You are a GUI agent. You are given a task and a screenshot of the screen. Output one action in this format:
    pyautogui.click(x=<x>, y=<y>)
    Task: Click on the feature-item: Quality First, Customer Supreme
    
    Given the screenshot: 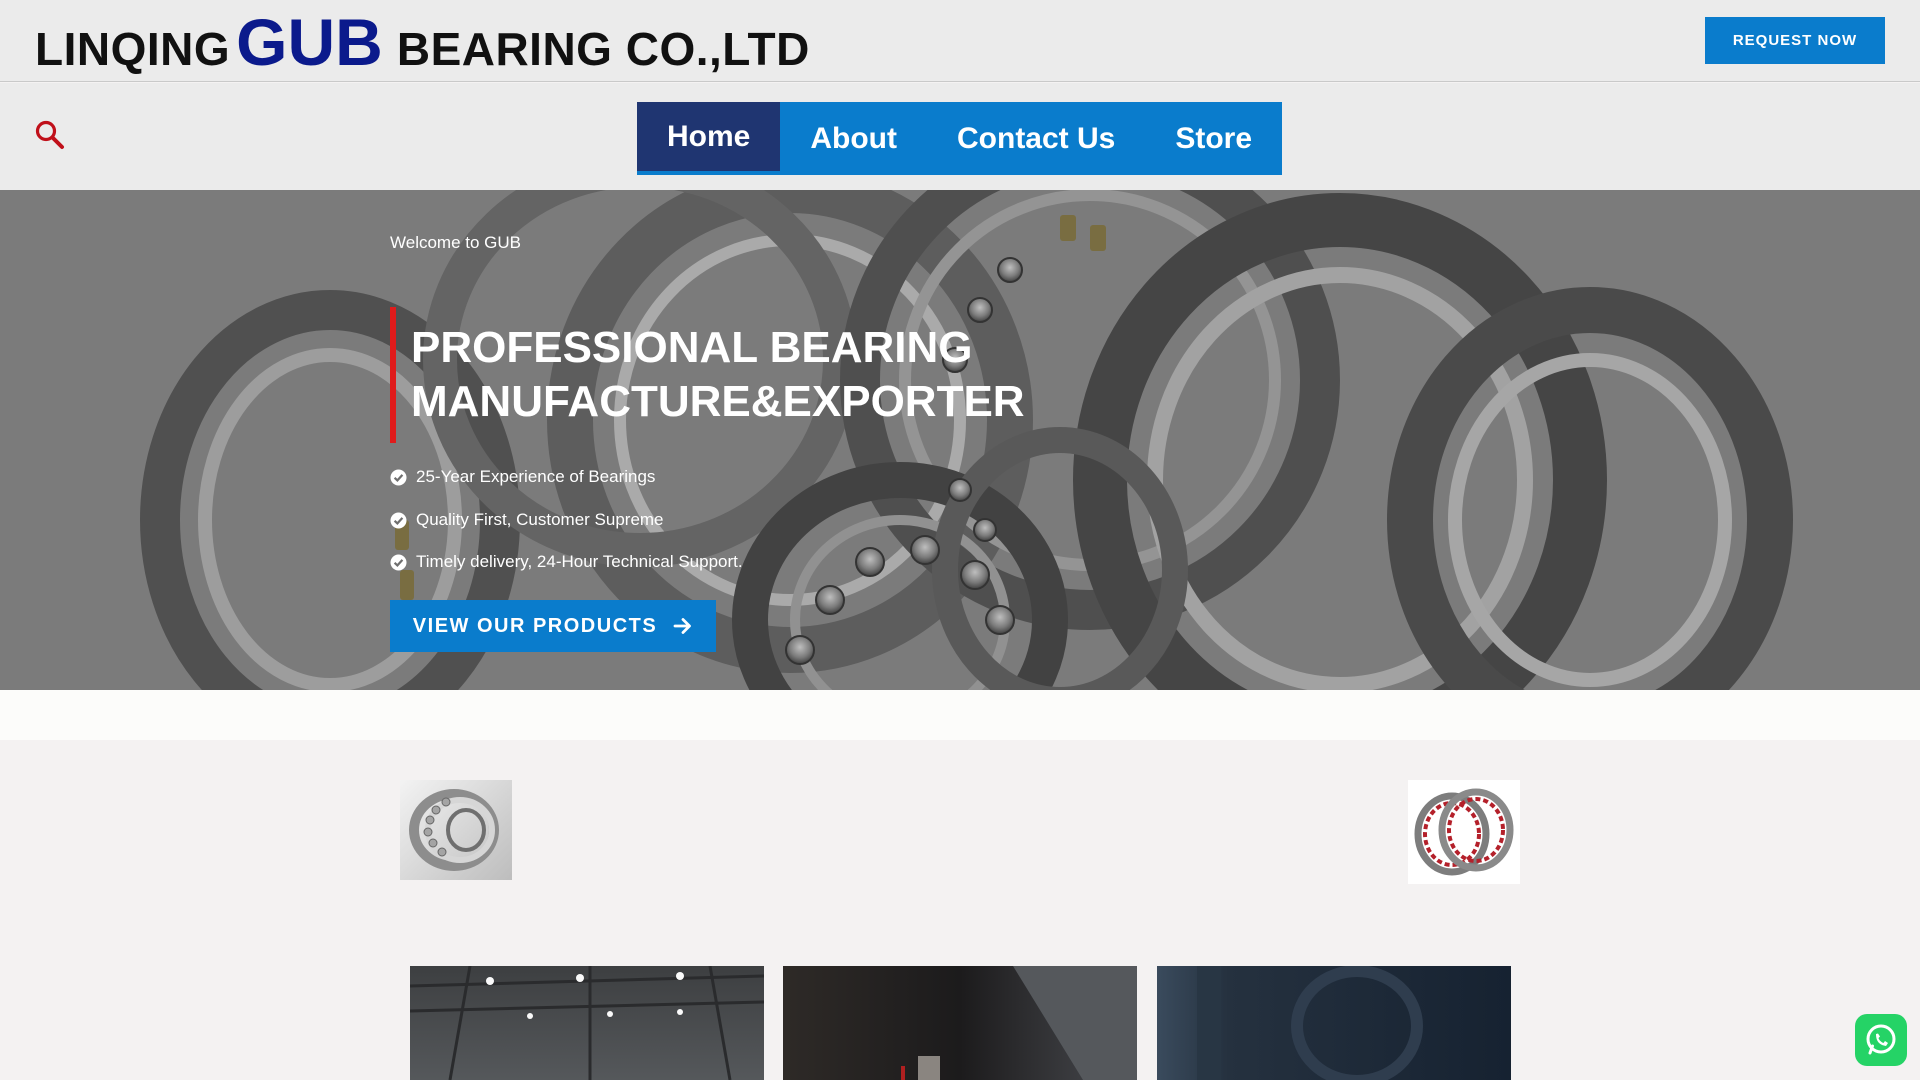 What is the action you would take?
    pyautogui.click(x=527, y=520)
    